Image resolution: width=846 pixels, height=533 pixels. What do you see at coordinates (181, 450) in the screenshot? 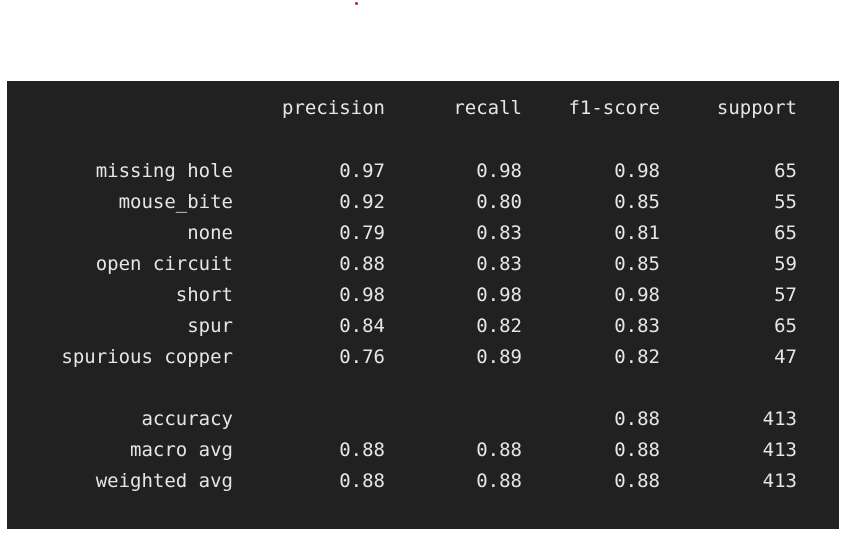
I see `summary-label: macro avg` at bounding box center [181, 450].